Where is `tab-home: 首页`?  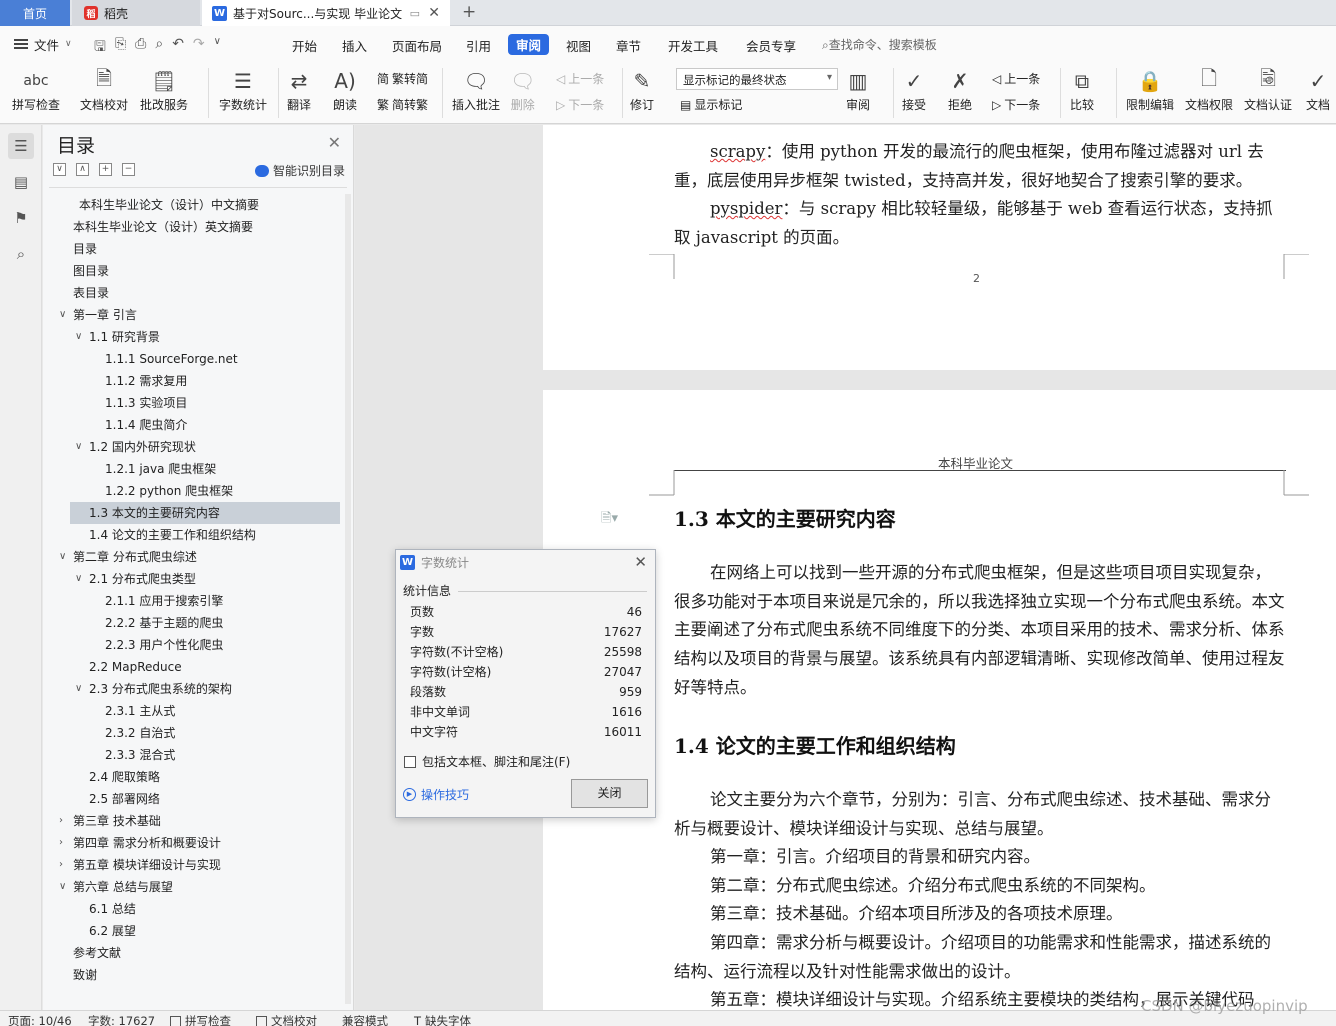 tab-home: 首页 is located at coordinates (35, 13).